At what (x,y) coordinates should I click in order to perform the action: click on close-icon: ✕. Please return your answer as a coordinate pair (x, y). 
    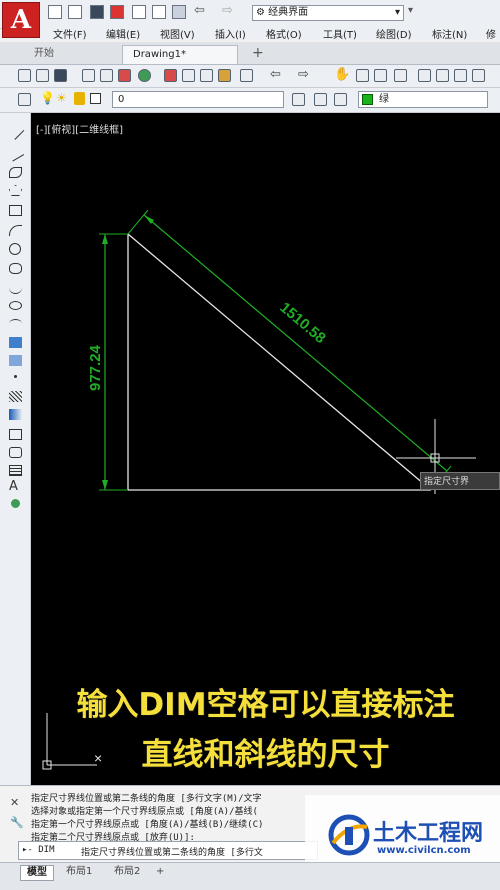
    Looking at the image, I should click on (14, 802).